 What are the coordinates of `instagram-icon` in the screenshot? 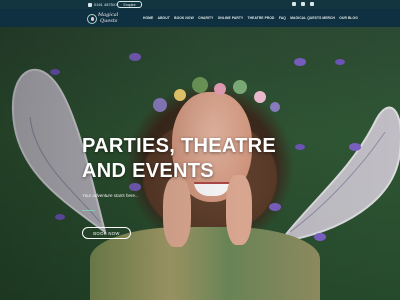 It's located at (303, 4).